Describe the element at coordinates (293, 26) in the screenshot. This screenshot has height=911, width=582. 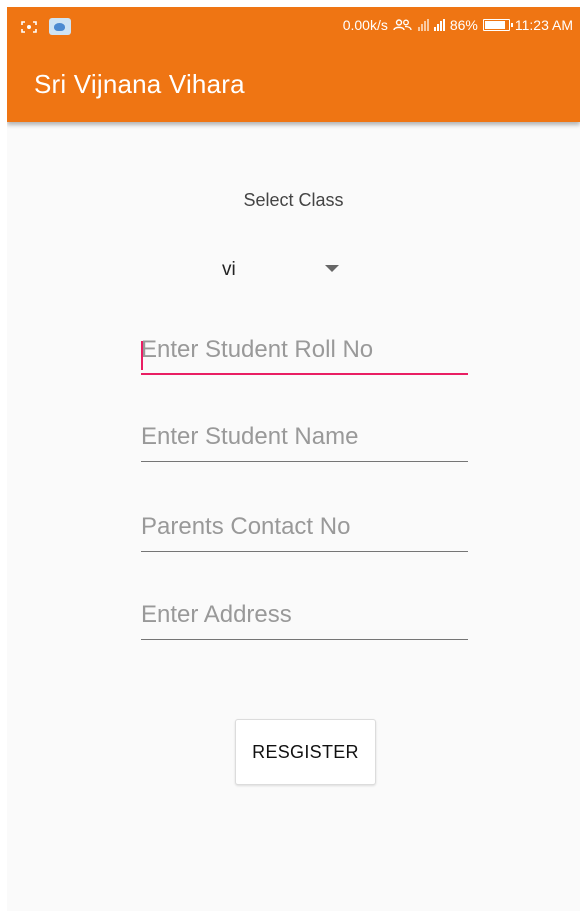
I see `status-bar: 0.00k/s 86% 11:23 AM` at that location.